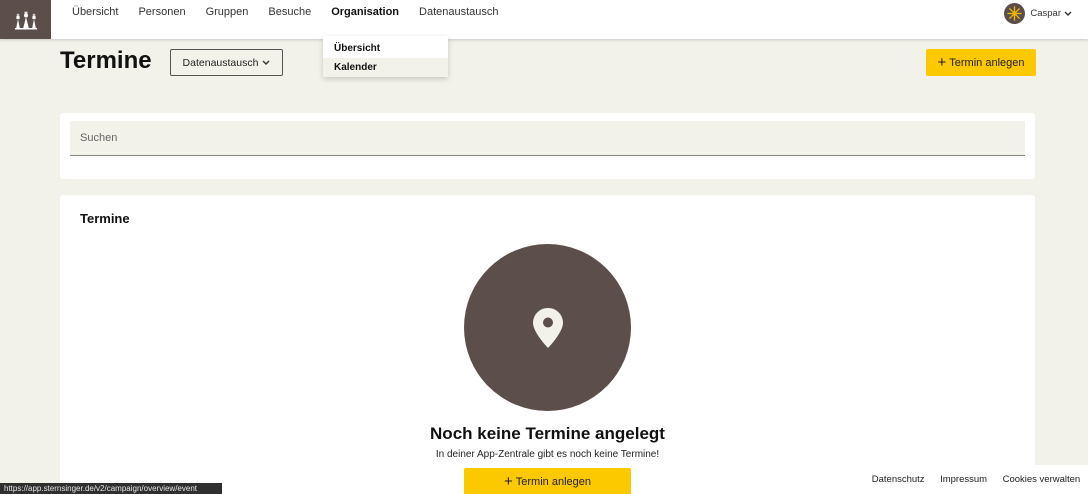 The height and width of the screenshot is (494, 1088). Describe the element at coordinates (220, 62) in the screenshot. I see `filter-select-label: Datenaustausch` at that location.